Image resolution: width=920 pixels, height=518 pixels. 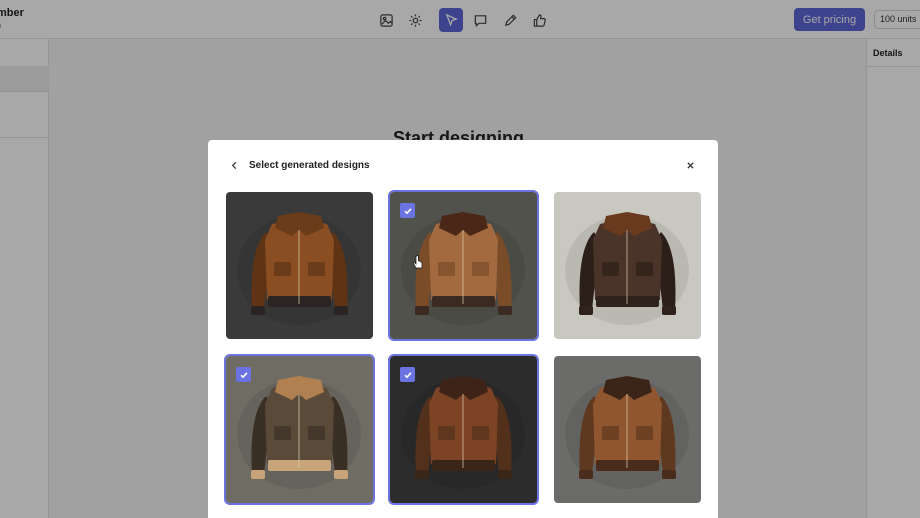 I want to click on modal-title: Select generated designs, so click(x=309, y=165).